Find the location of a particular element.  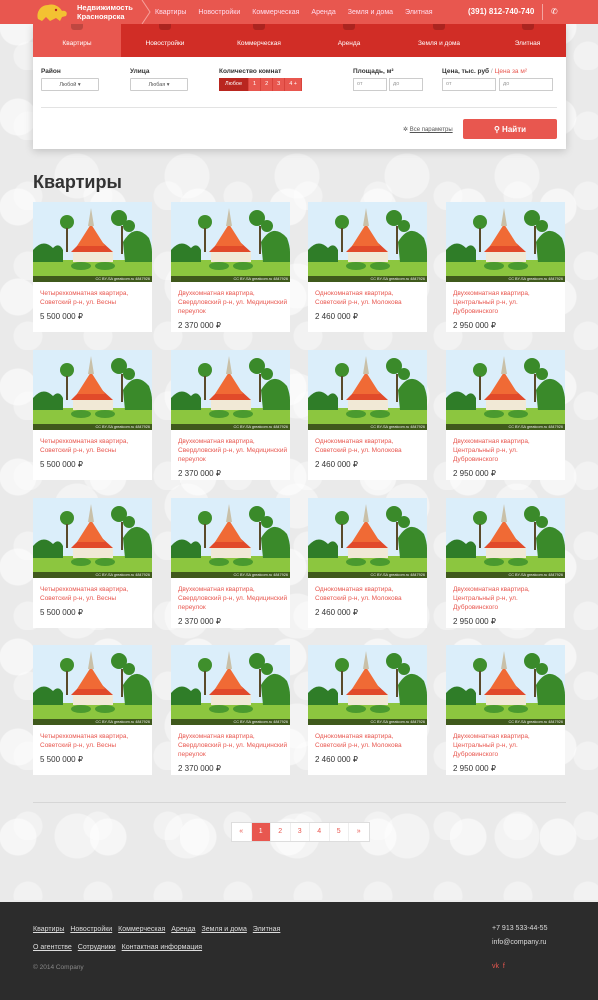

tab-new-buildings: Новостройки is located at coordinates (165, 40).